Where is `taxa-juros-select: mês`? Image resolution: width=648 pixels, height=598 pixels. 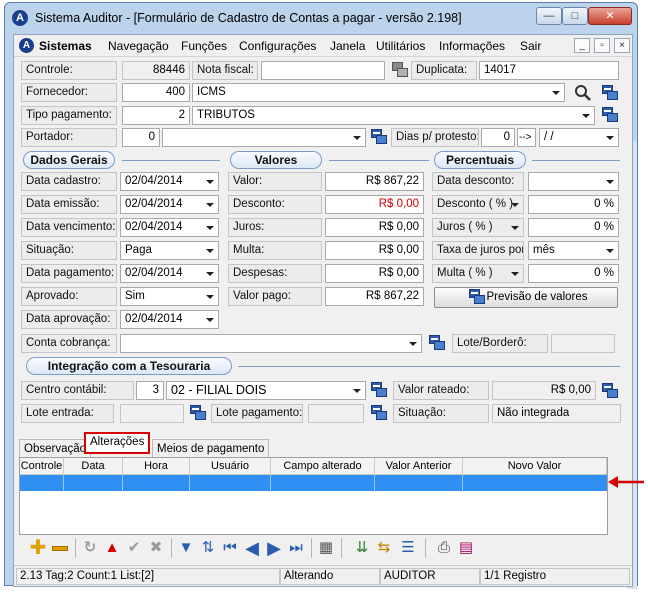 taxa-juros-select: mês is located at coordinates (573, 250).